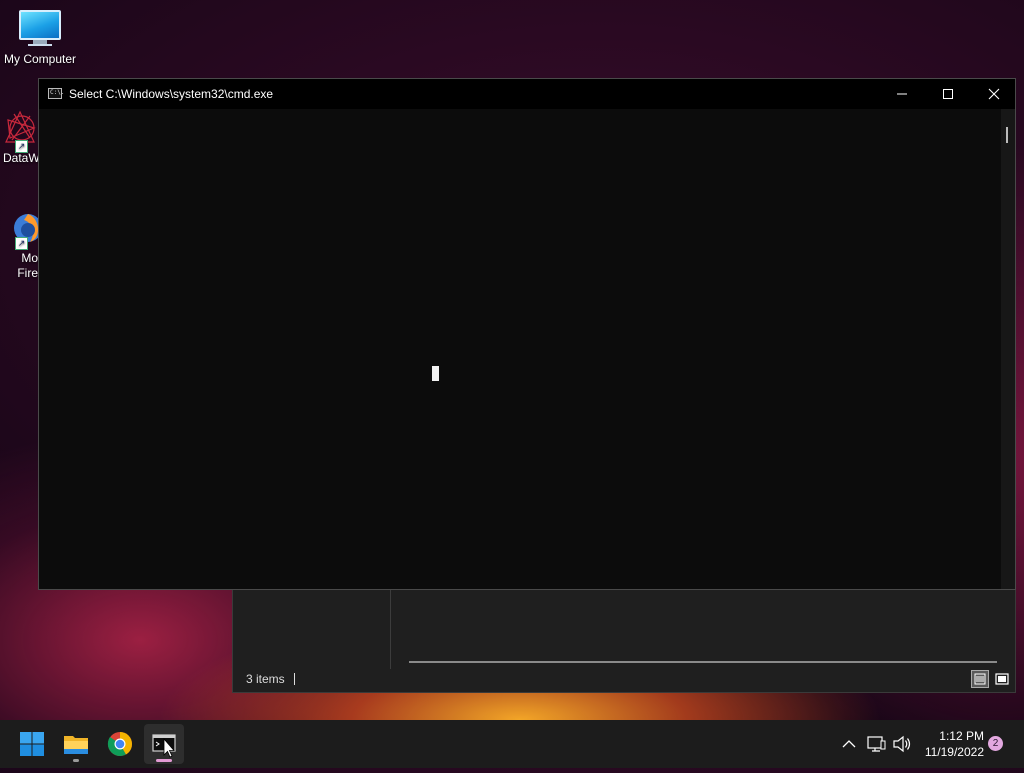  I want to click on horizontal-scrollbar, so click(703, 662).